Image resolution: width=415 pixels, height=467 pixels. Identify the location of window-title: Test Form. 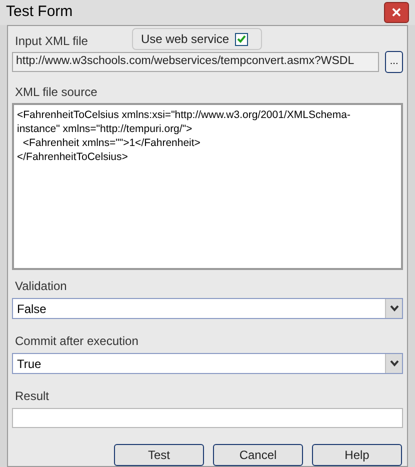
(39, 12).